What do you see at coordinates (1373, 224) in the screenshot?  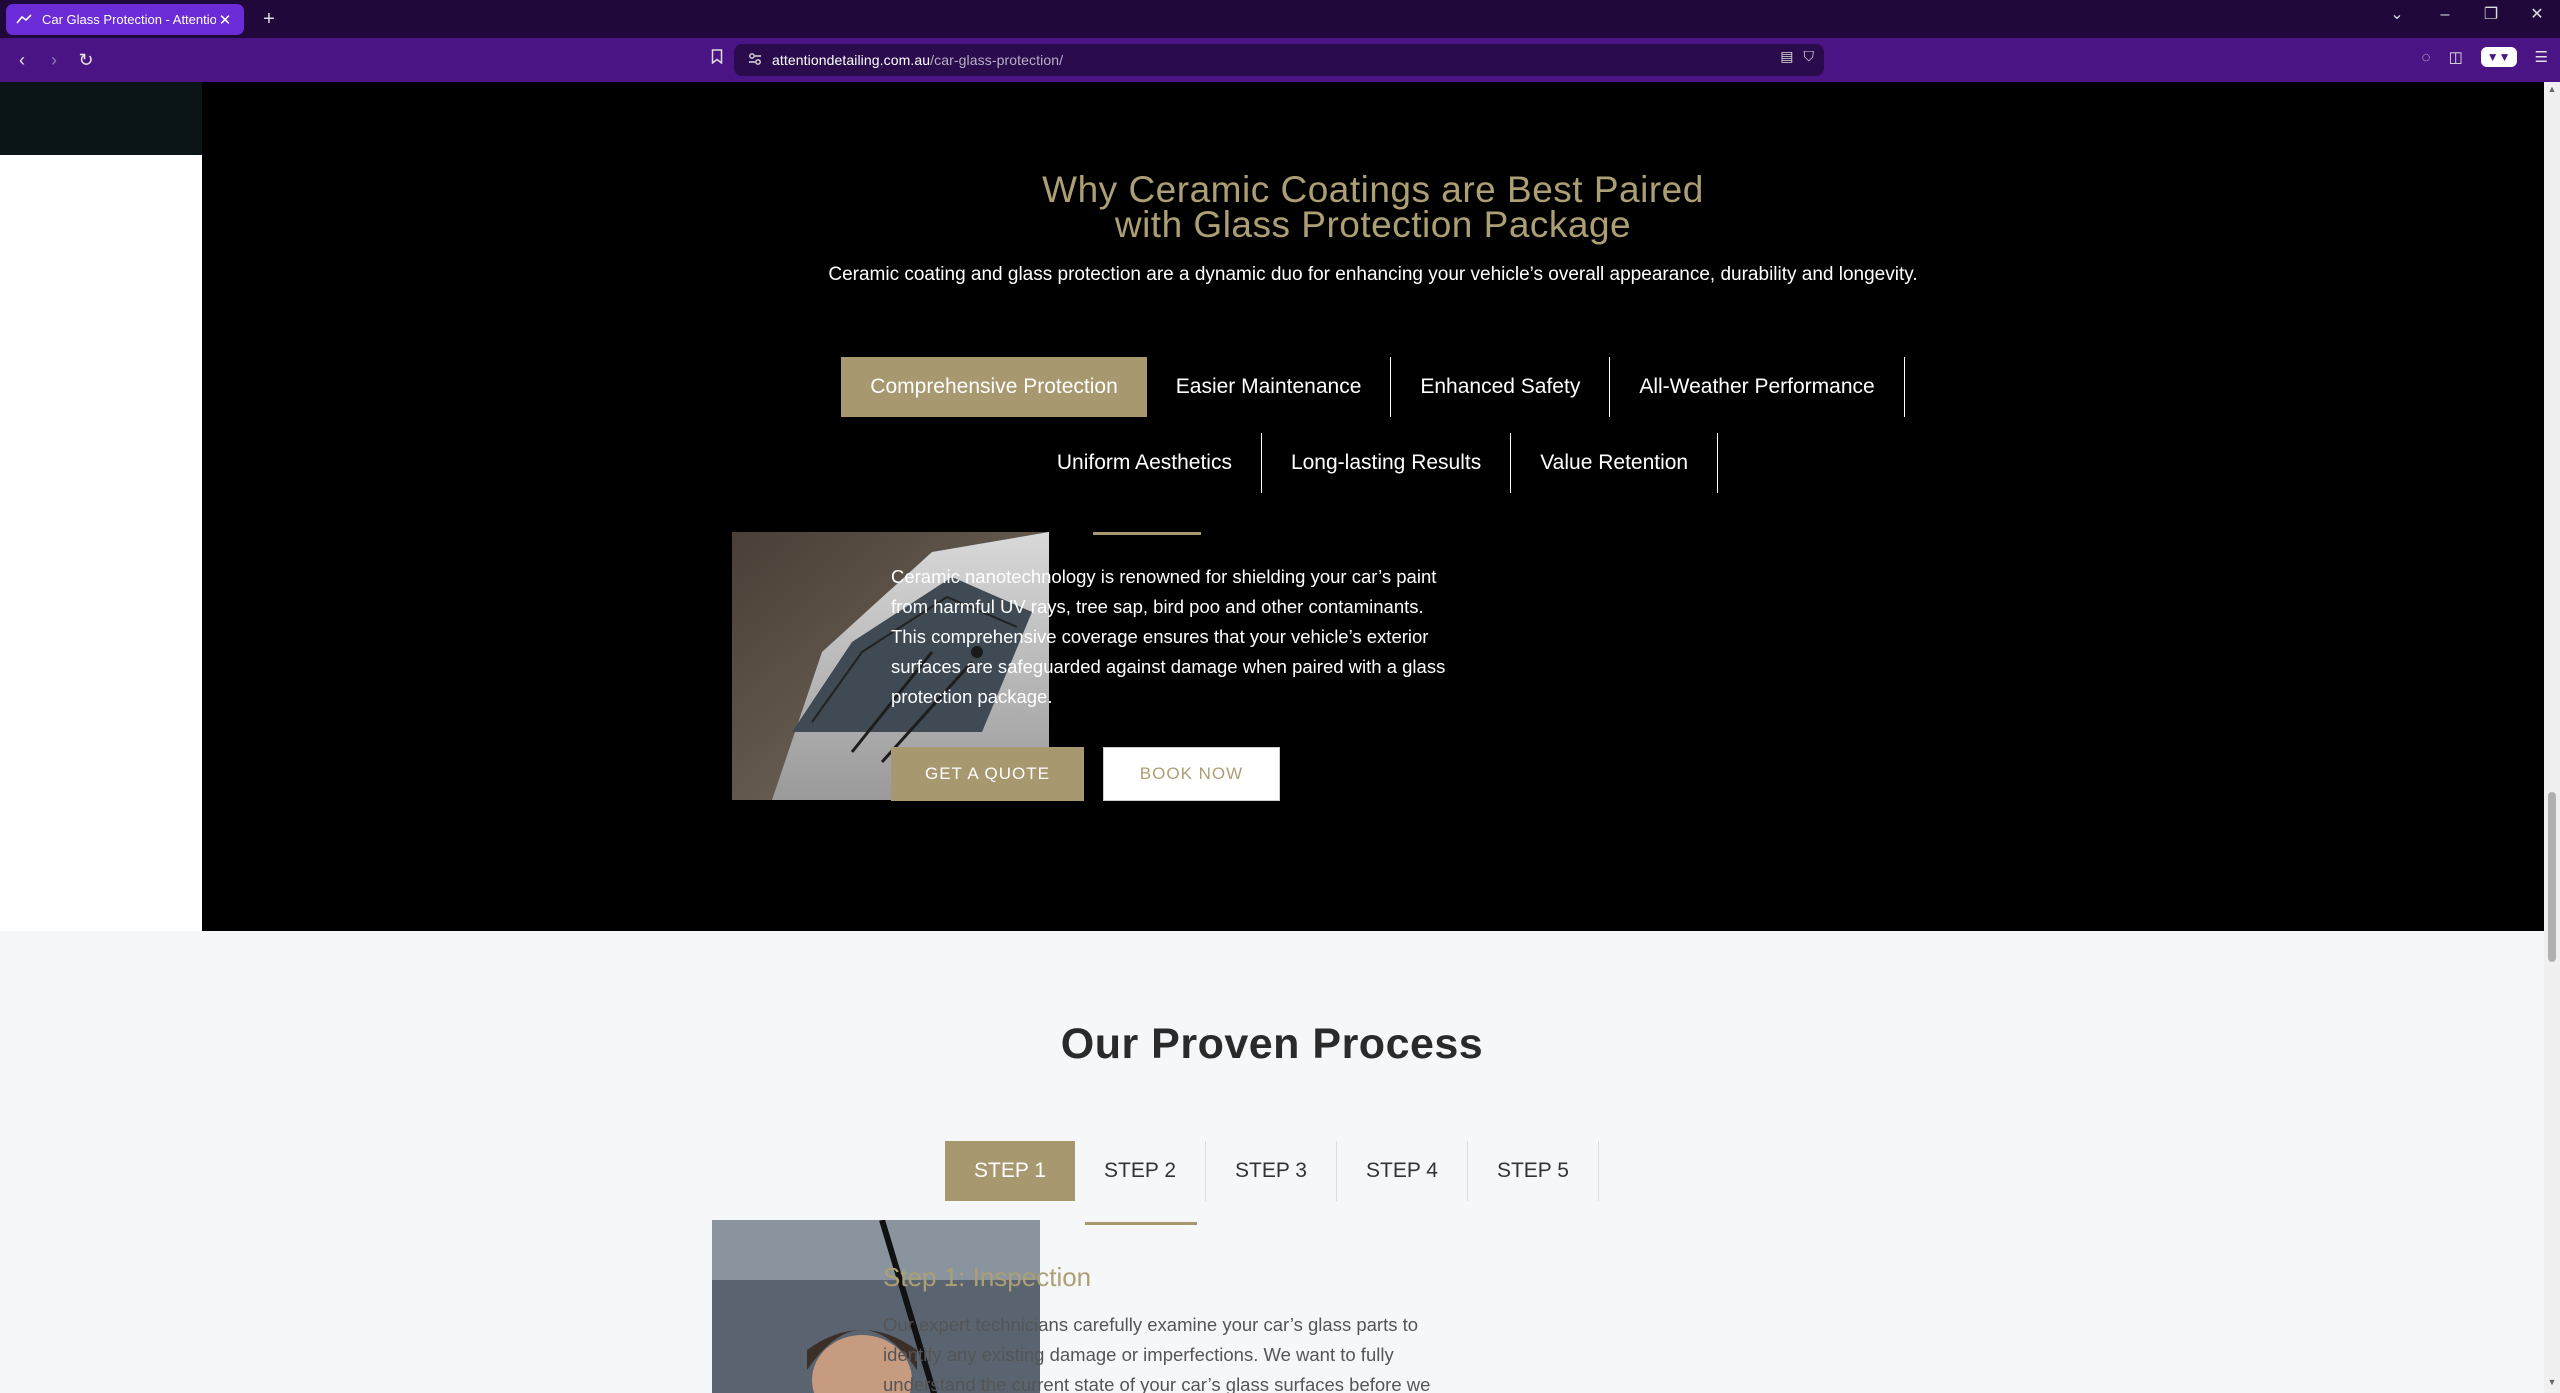 I see `benefits-heading-line2: with Glass Protection Package` at bounding box center [1373, 224].